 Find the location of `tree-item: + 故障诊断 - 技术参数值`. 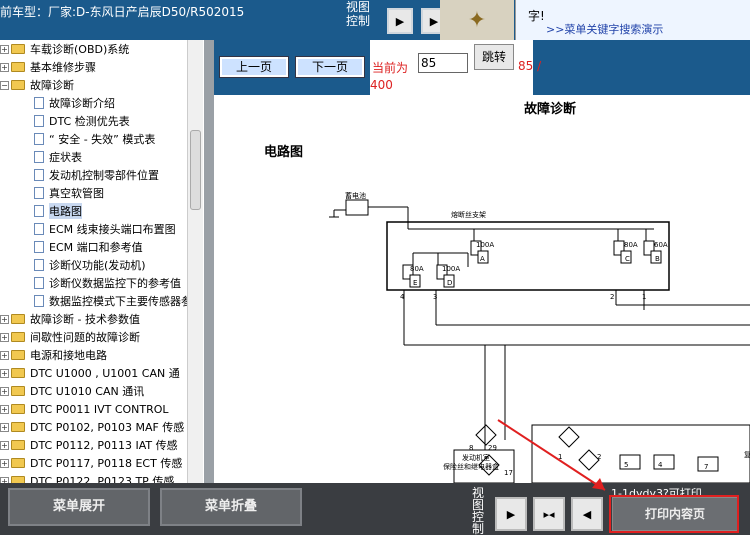

tree-item: + 故障诊断 - 技术参数值 is located at coordinates (70, 319).